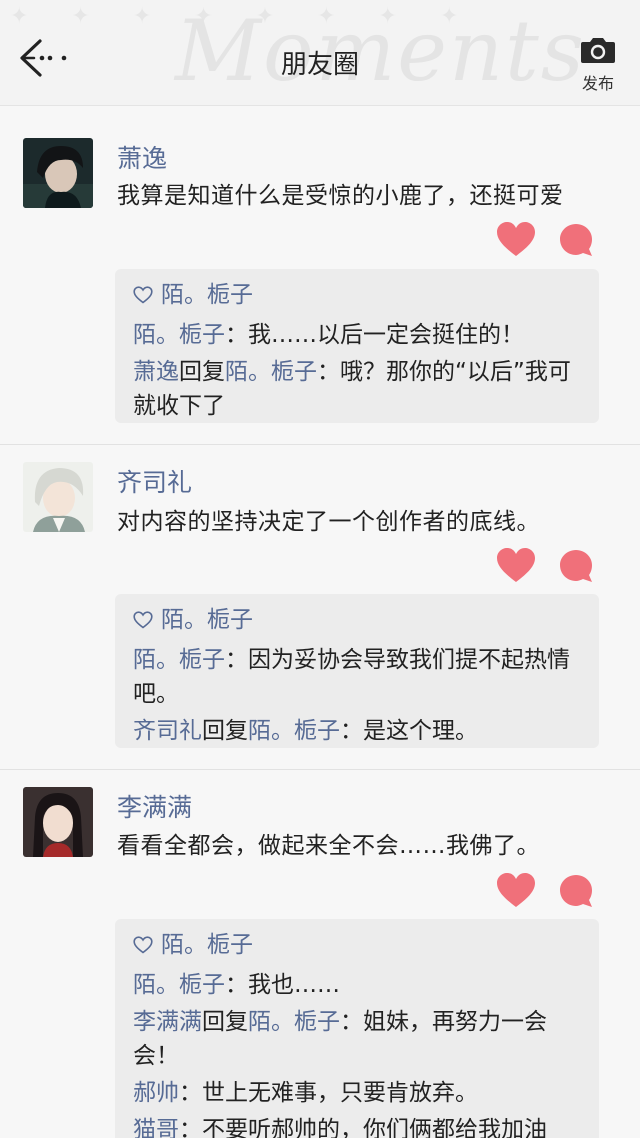  Describe the element at coordinates (142, 157) in the screenshot. I see `post-author: 萧逸` at that location.